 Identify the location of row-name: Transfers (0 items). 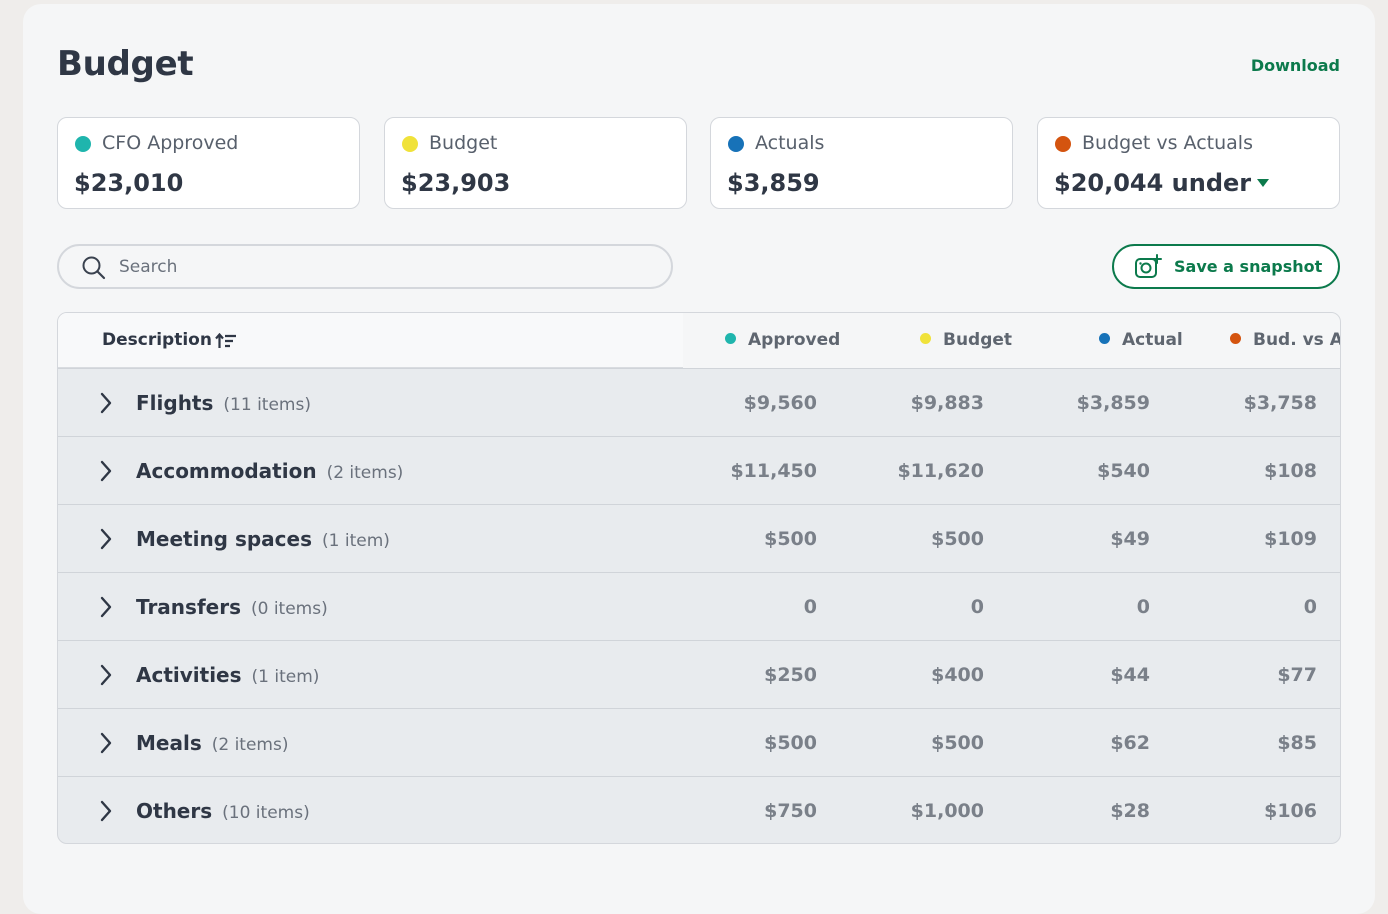
(232, 607).